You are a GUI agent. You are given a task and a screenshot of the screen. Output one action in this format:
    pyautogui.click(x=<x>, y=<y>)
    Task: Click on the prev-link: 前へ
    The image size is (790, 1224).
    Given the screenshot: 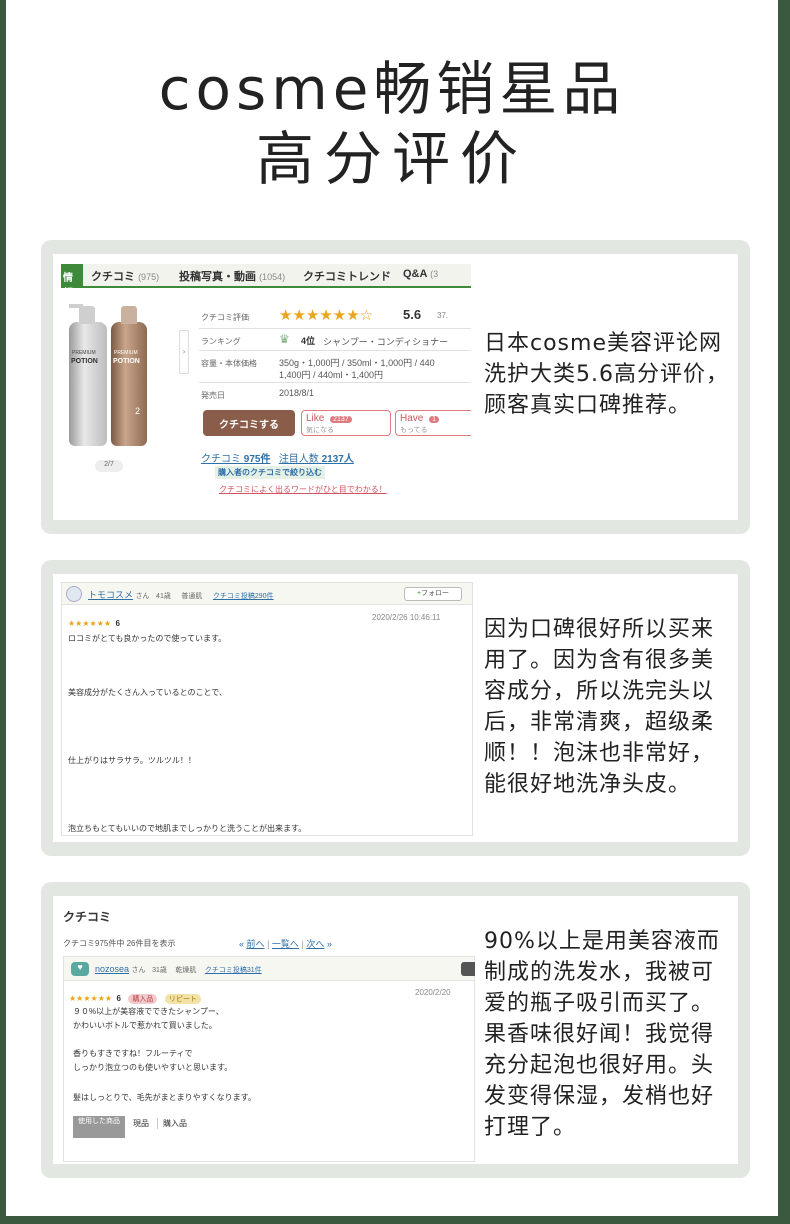 What is the action you would take?
    pyautogui.click(x=256, y=944)
    